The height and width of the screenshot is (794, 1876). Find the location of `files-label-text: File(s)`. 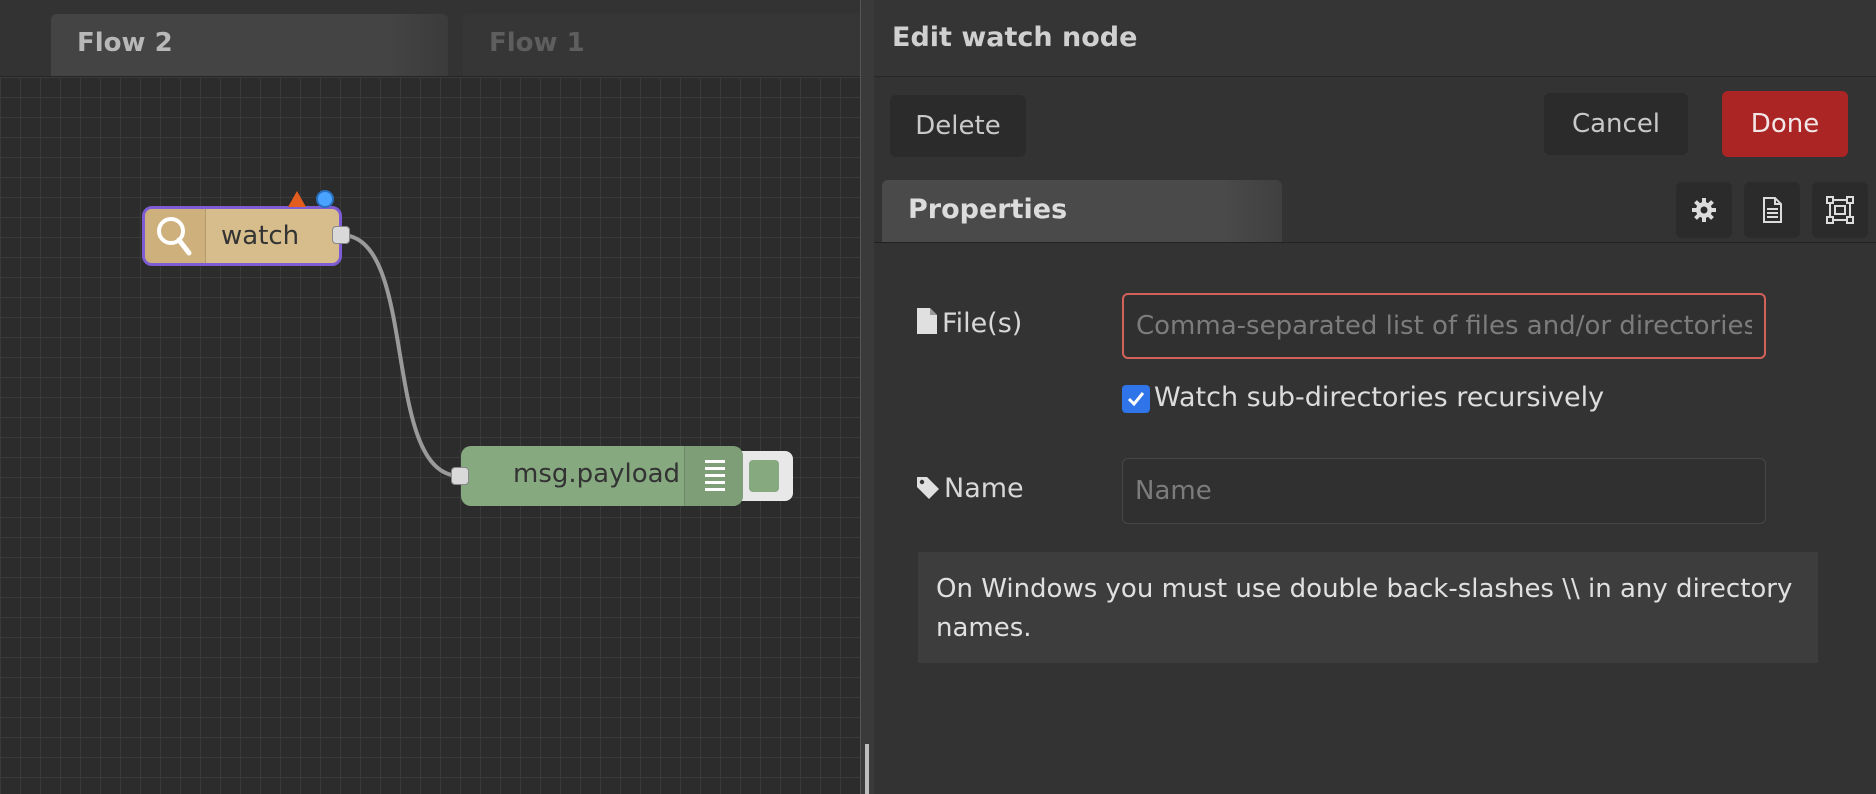

files-label-text: File(s) is located at coordinates (982, 323).